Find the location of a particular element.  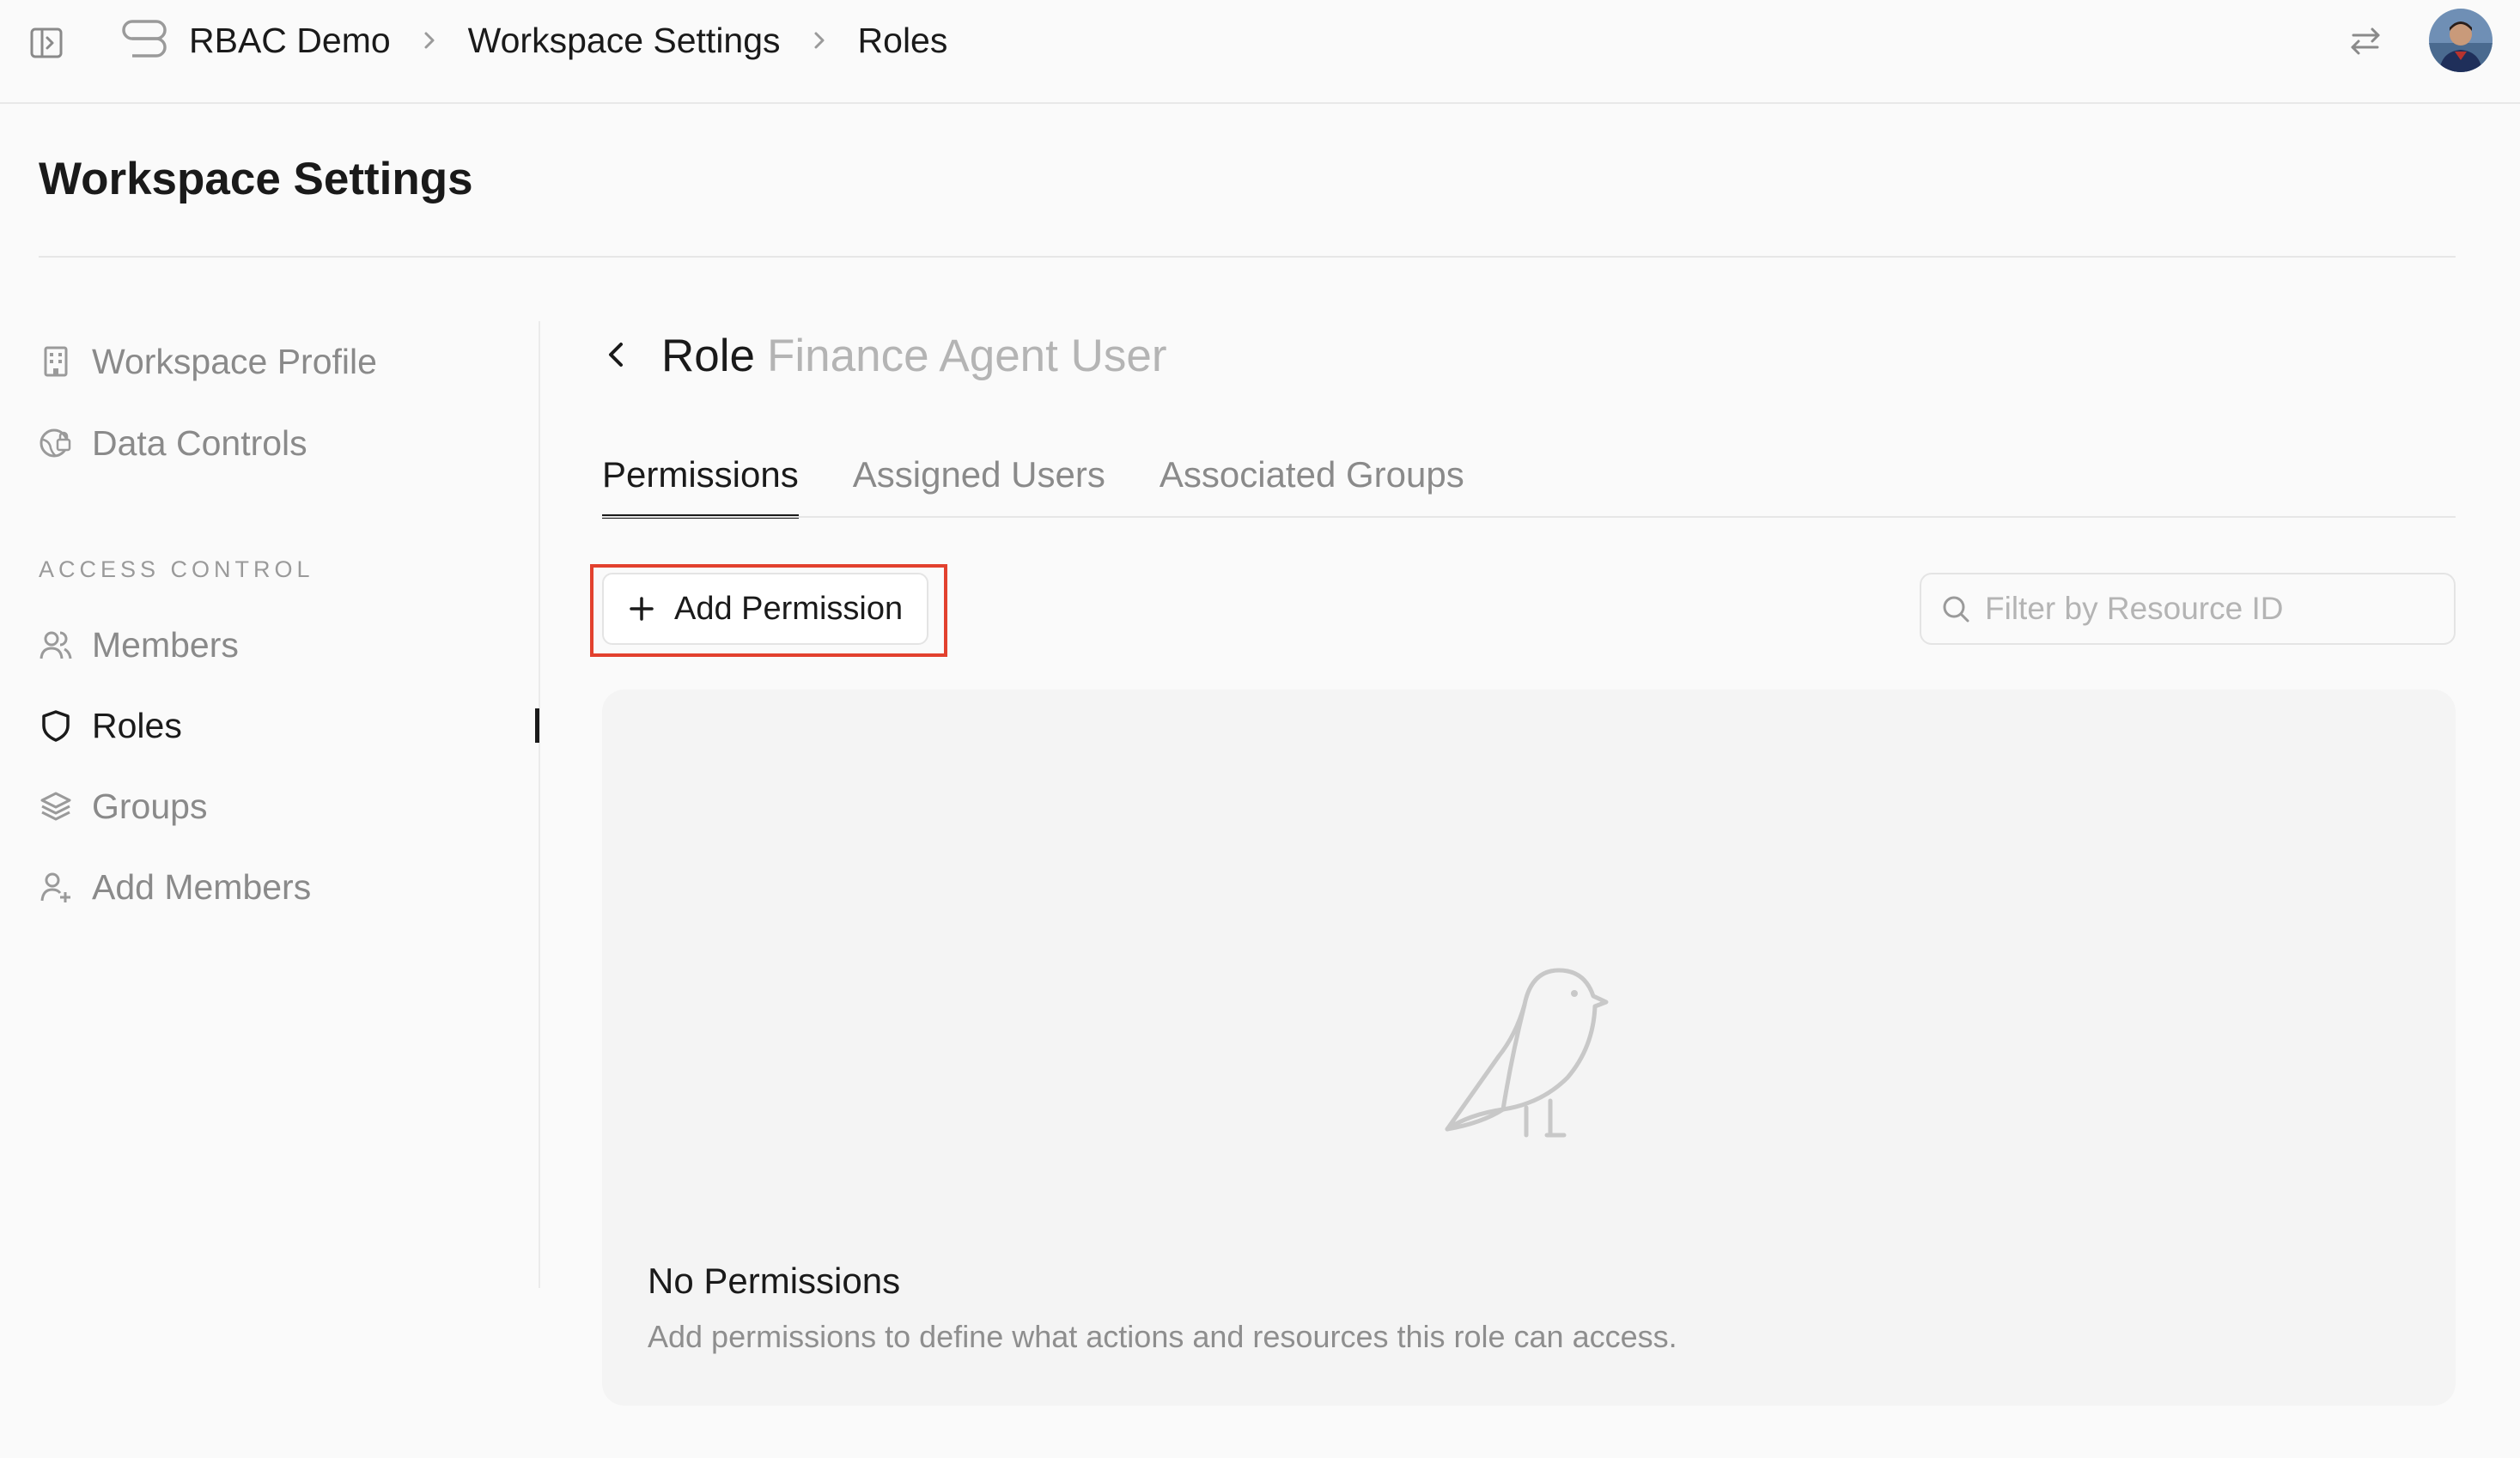

add-permission-button: Add Permission is located at coordinates (765, 609).